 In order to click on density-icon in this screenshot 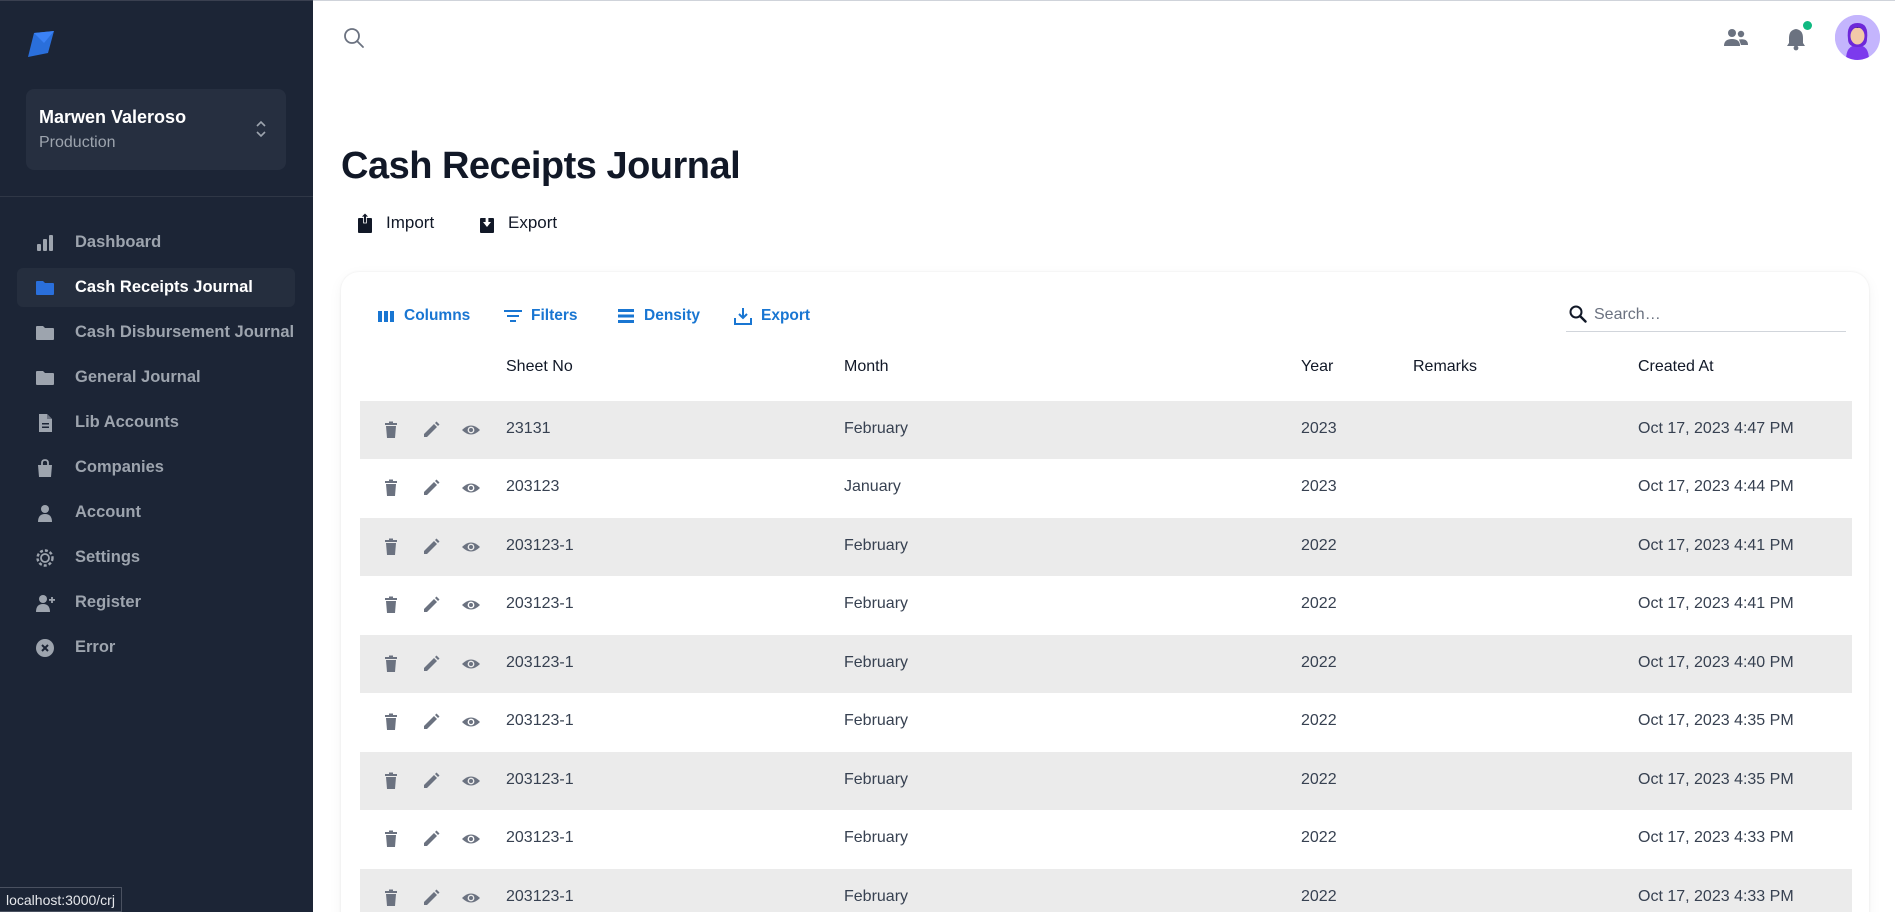, I will do `click(626, 316)`.